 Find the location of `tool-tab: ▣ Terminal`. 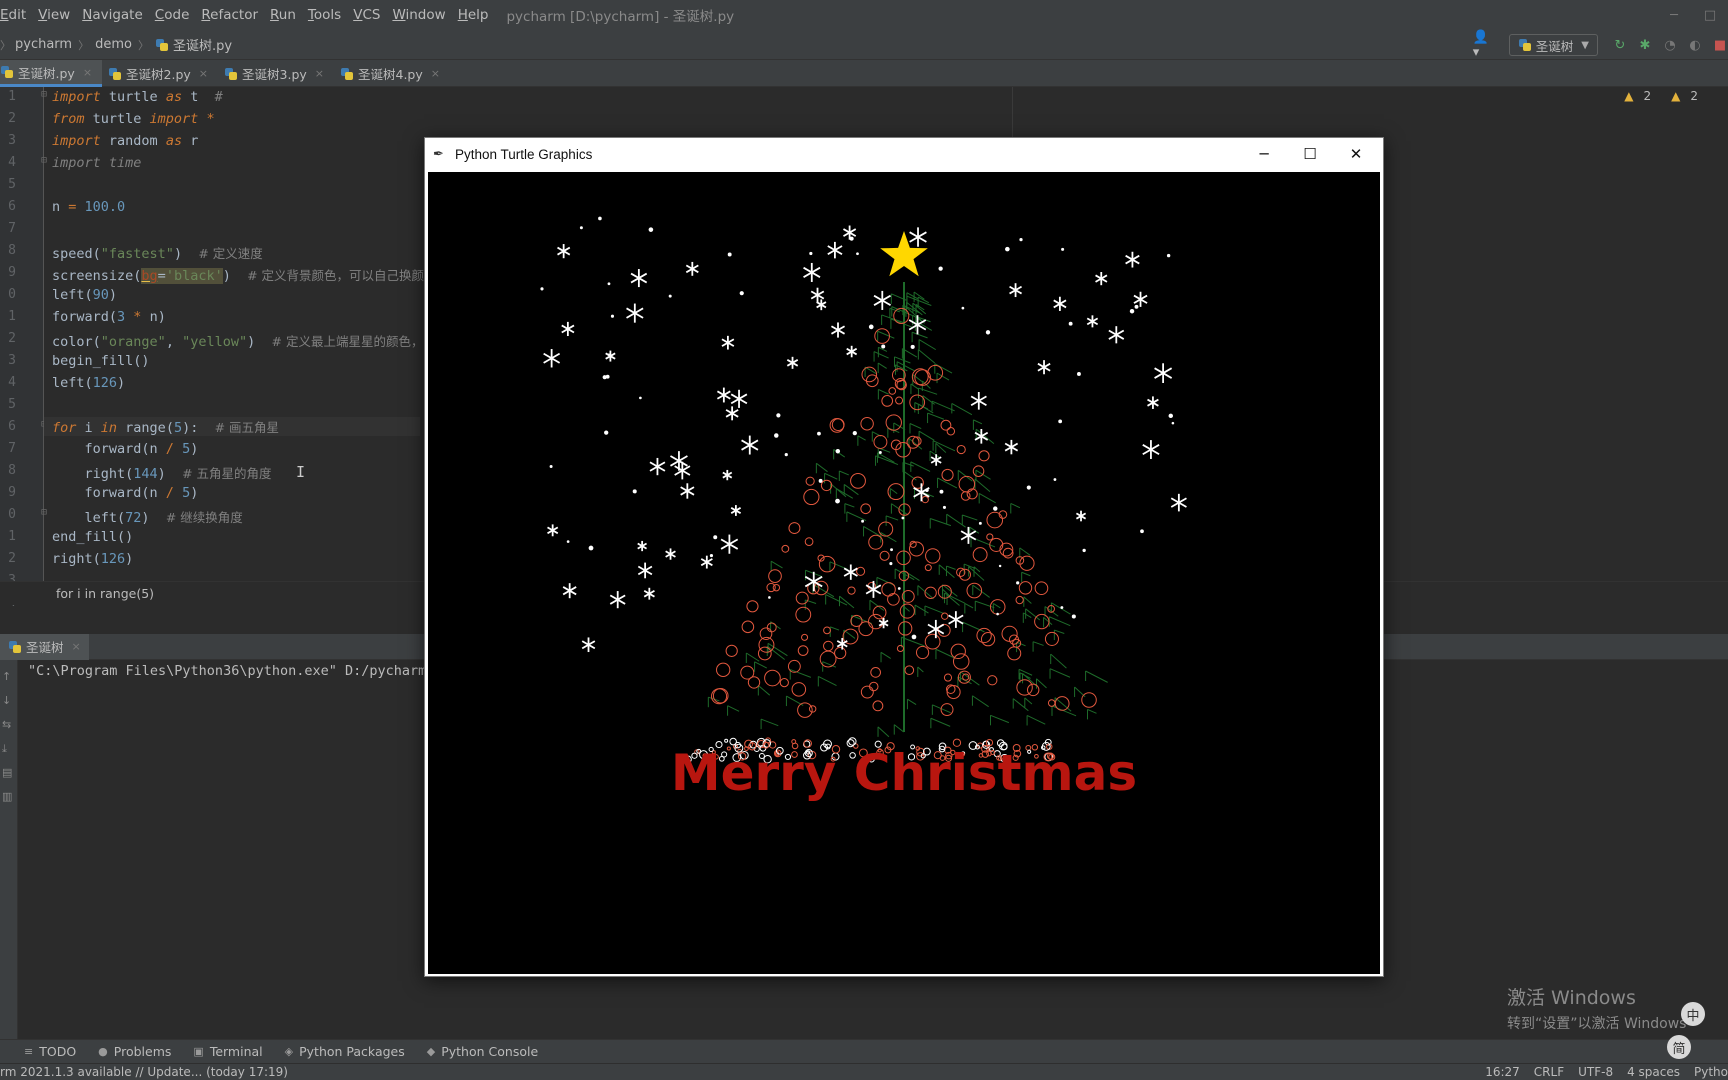

tool-tab: ▣ Terminal is located at coordinates (227, 1051).